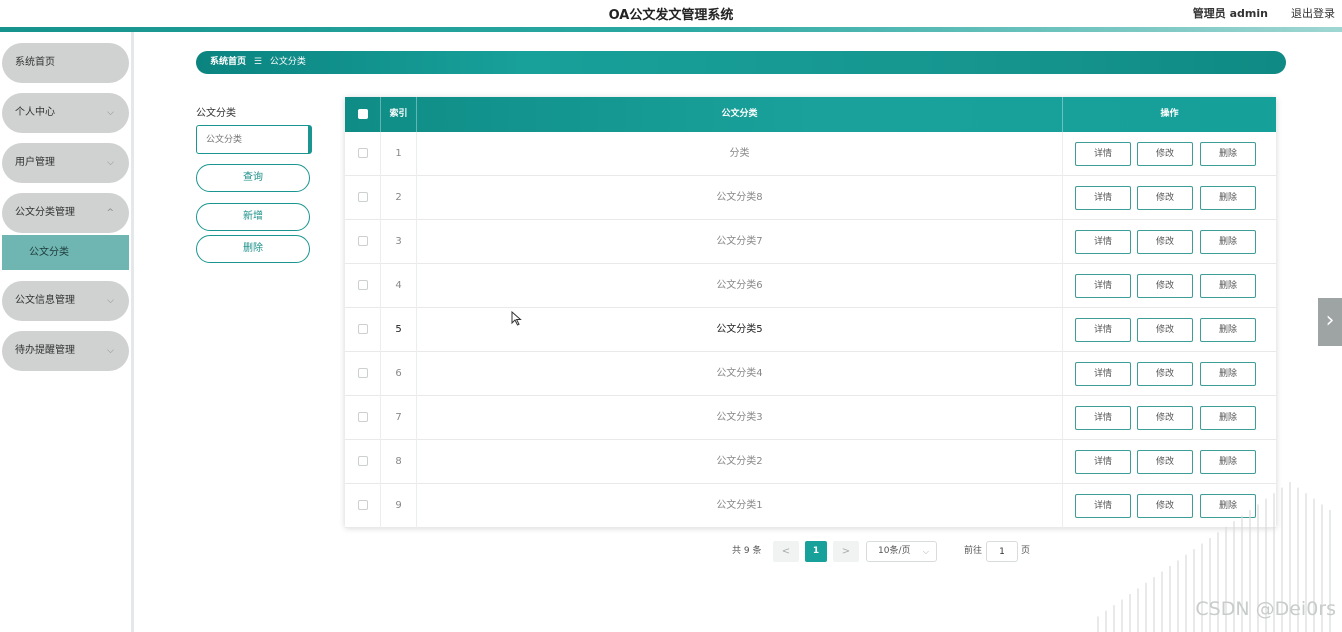  I want to click on sidebar-item-home: 系统首页, so click(65, 63).